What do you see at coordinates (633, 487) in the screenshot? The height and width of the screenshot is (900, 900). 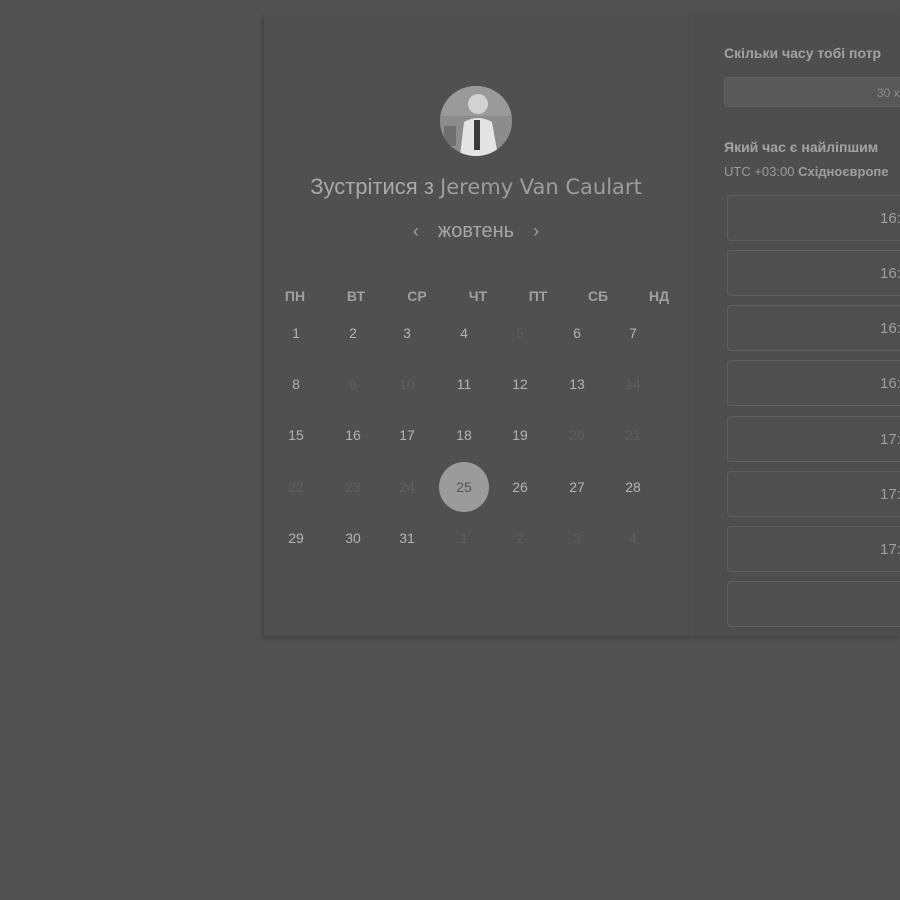 I see `calendar-day: 28` at bounding box center [633, 487].